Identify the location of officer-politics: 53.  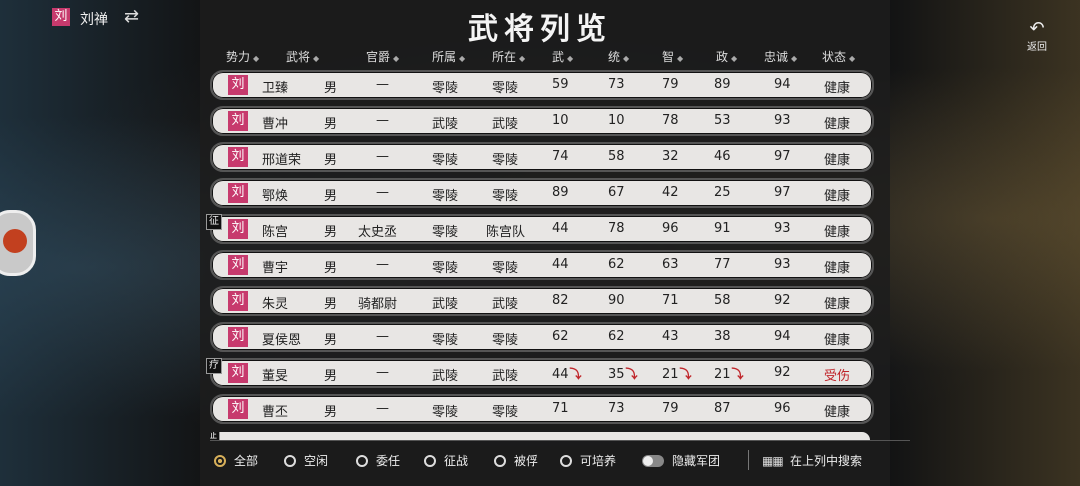
(722, 120).